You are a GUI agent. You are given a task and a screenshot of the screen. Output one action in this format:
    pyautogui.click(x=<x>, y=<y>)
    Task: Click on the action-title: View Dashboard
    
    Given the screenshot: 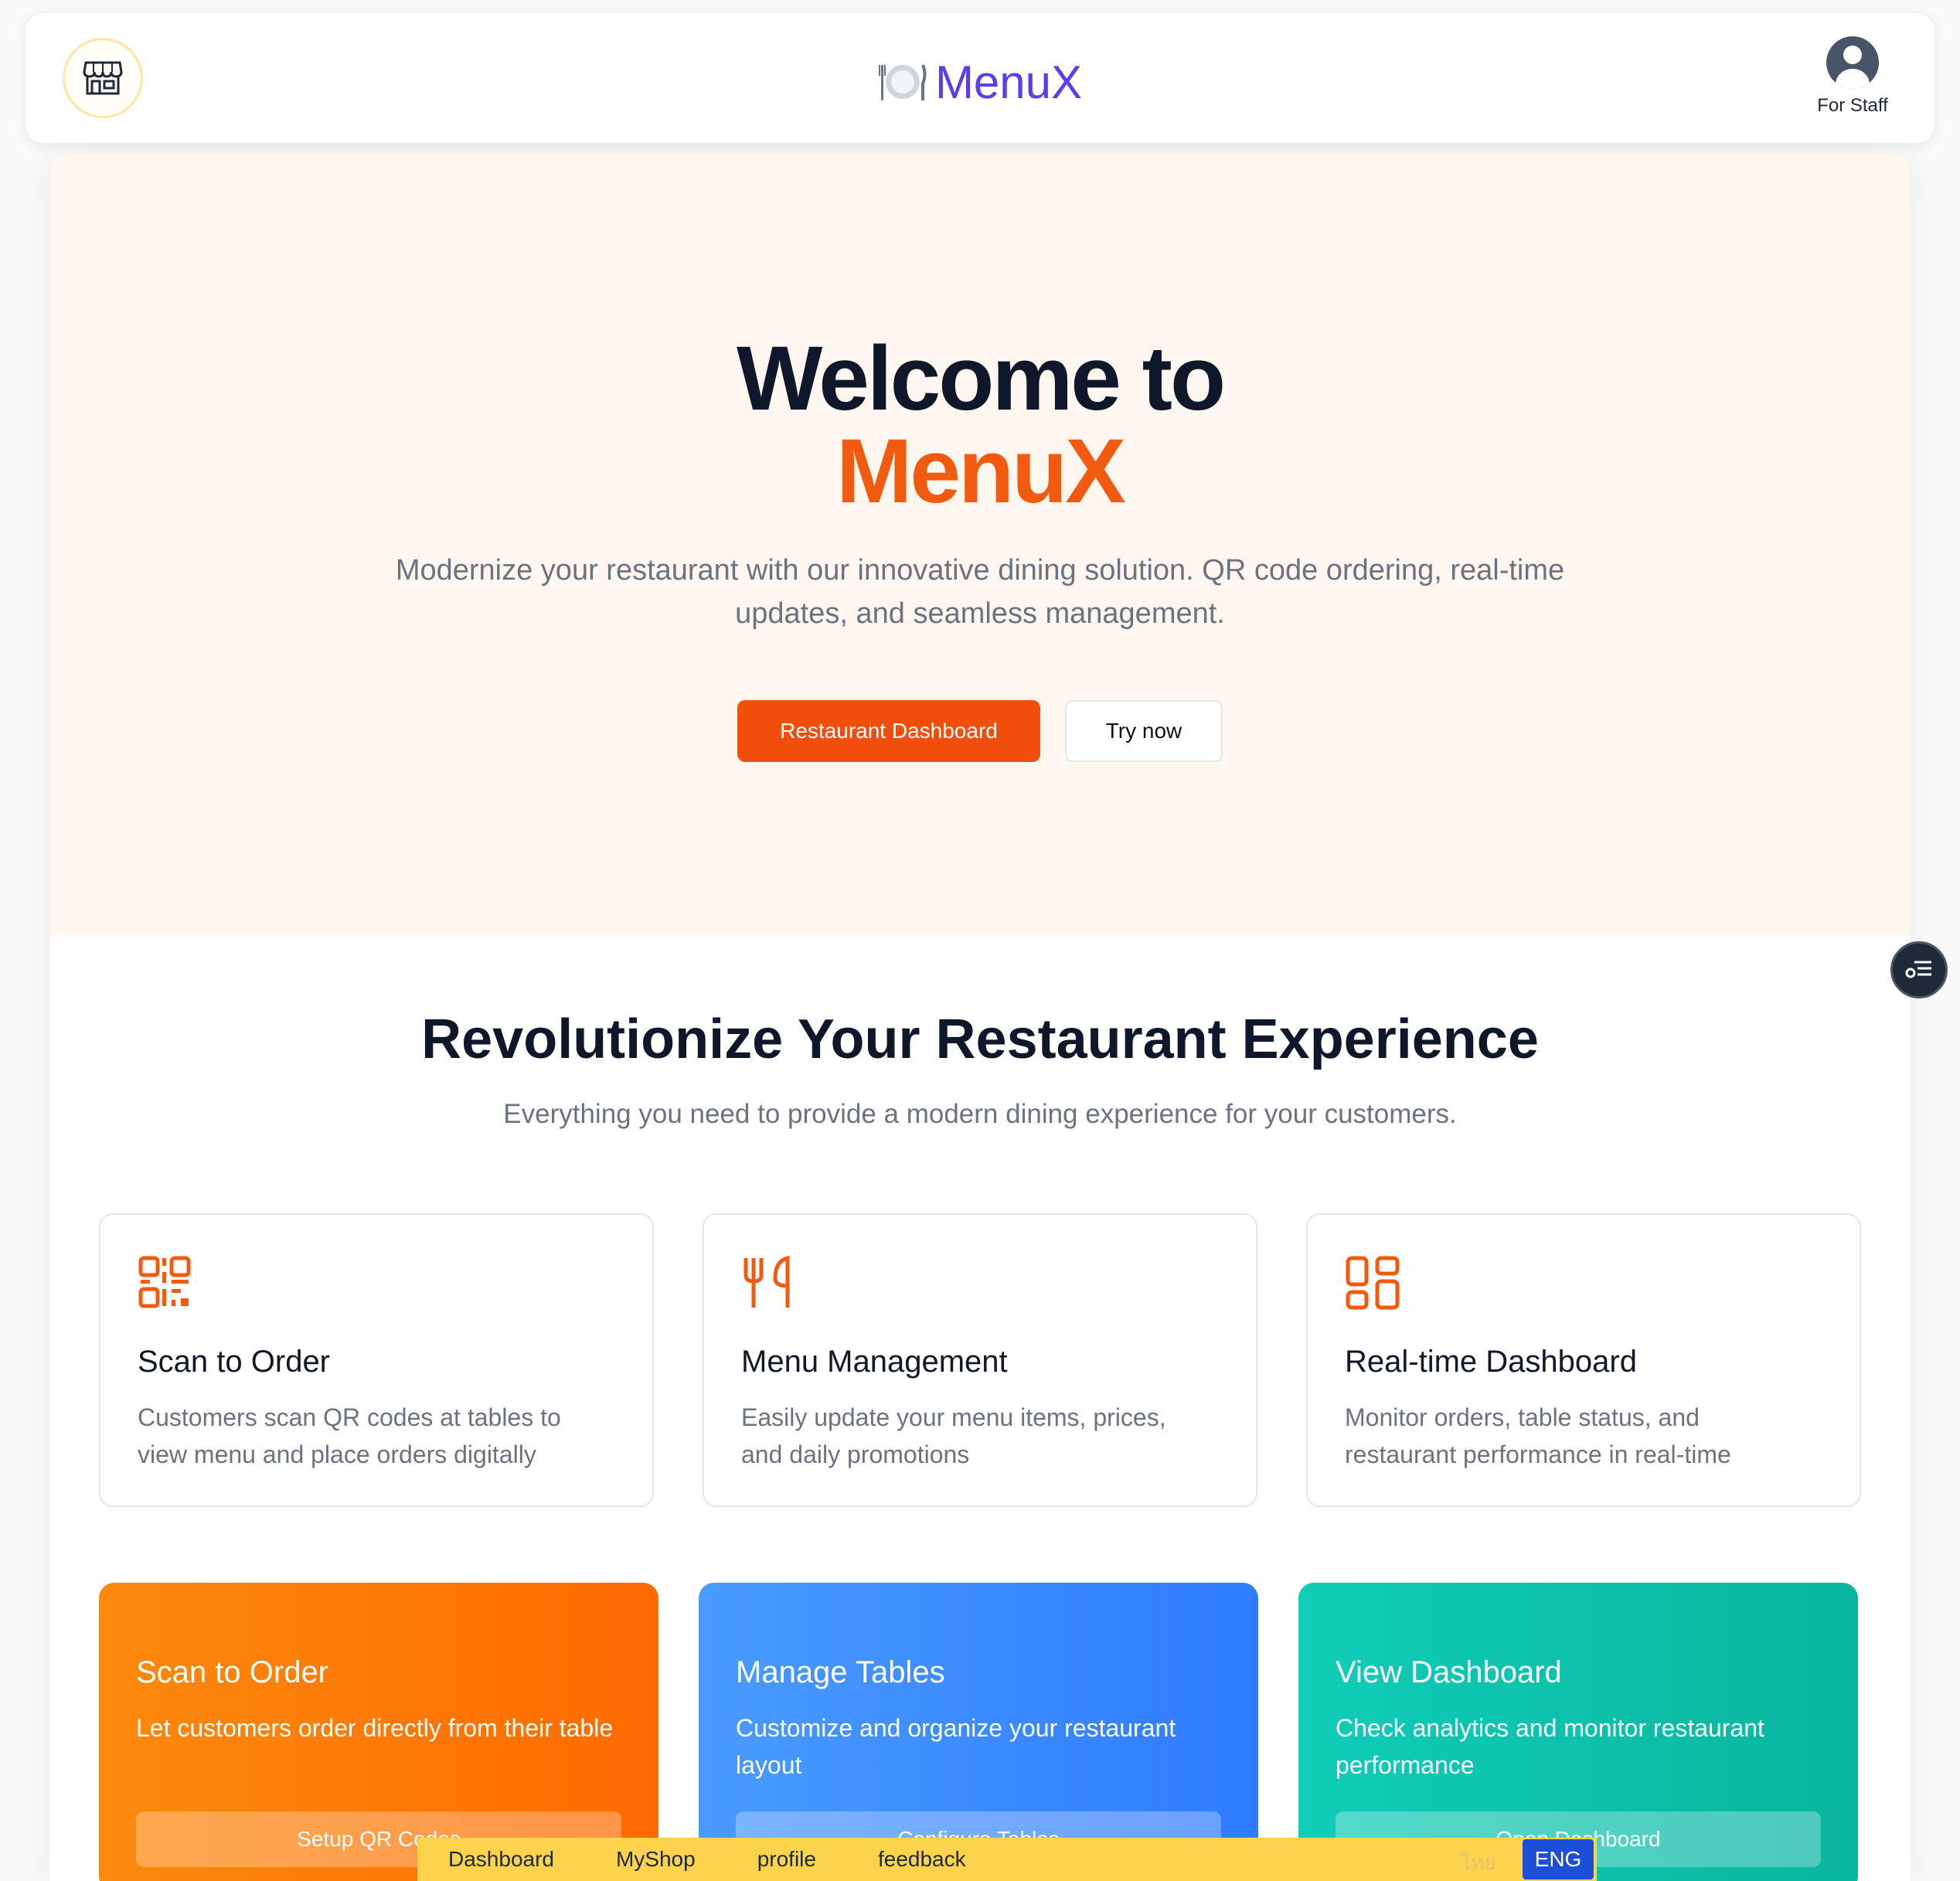 What is the action you would take?
    pyautogui.click(x=1449, y=1672)
    